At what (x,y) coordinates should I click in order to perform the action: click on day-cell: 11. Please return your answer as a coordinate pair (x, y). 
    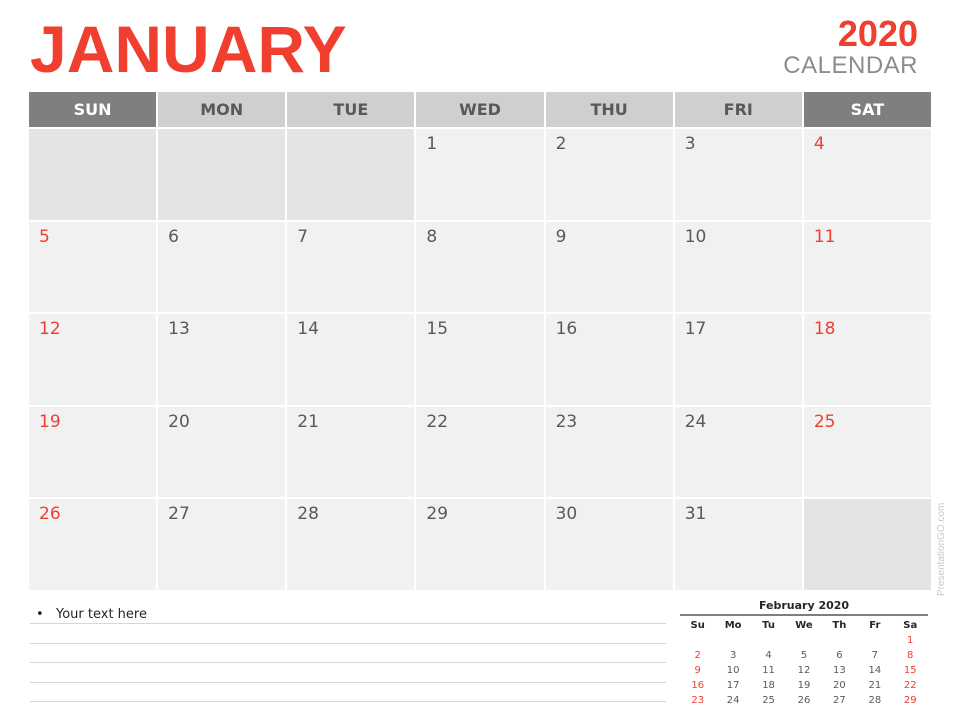
    Looking at the image, I should click on (867, 267).